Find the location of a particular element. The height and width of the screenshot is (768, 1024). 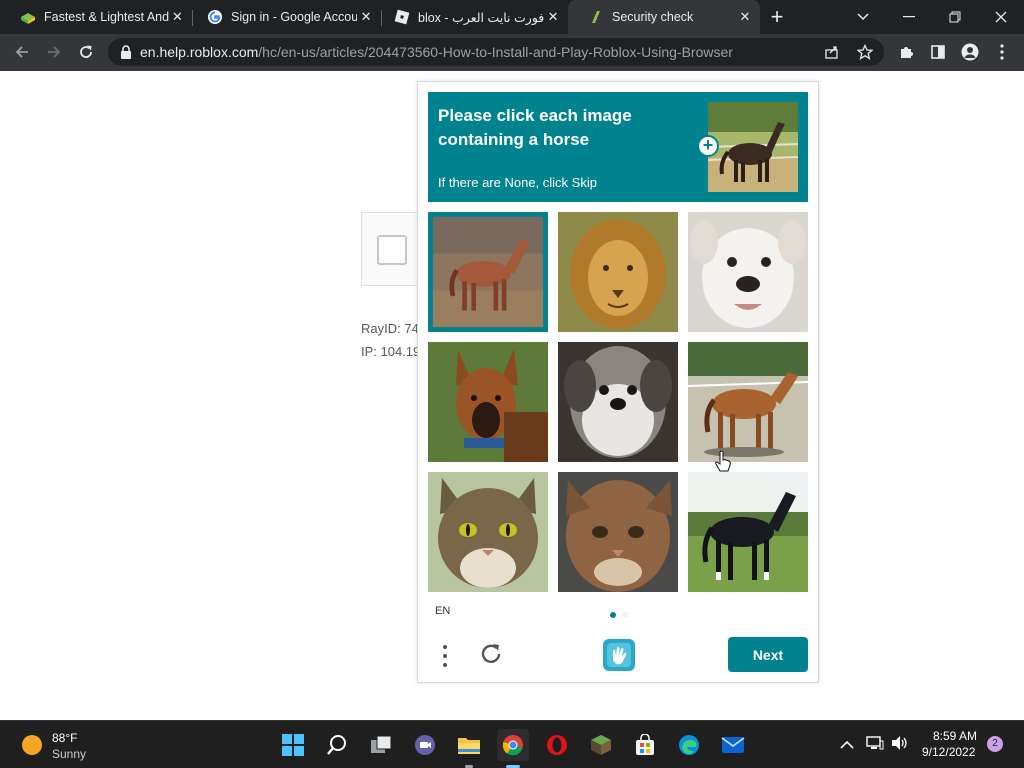

prompt-subtitle: If there are None, click Skip is located at coordinates (517, 182).